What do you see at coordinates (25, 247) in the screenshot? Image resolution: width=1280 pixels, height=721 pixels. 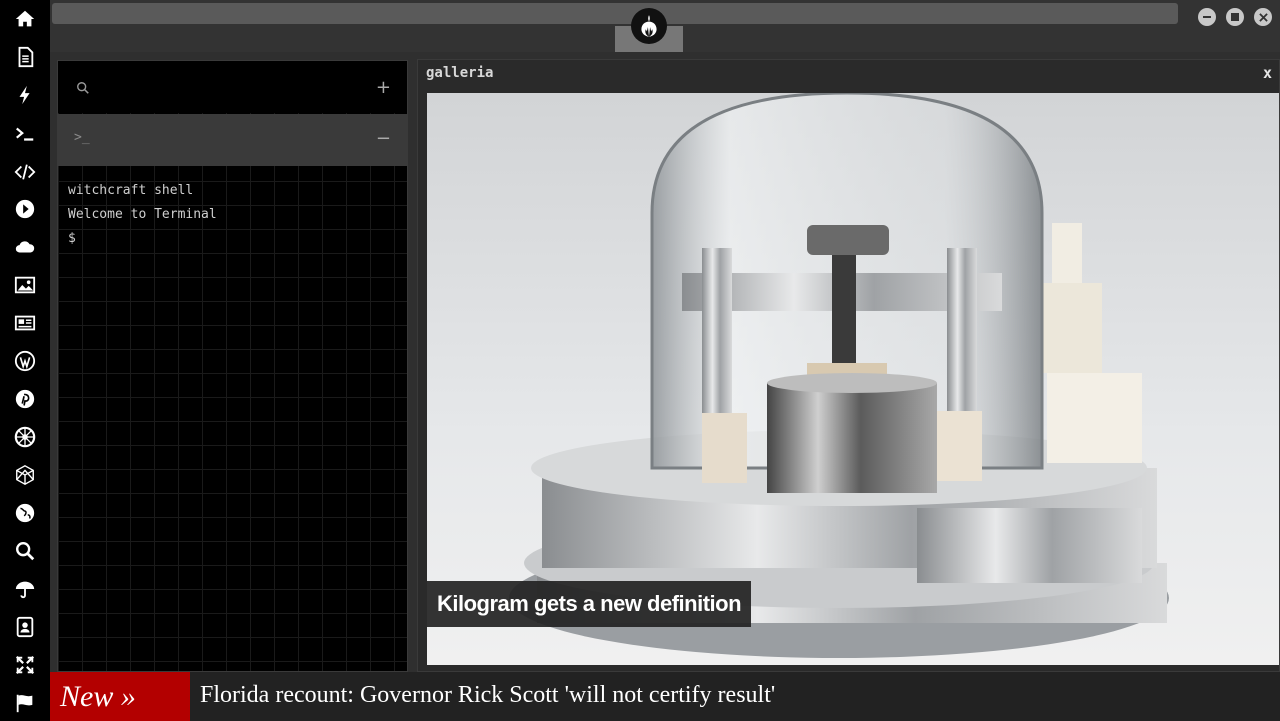 I see `cloud-icon` at bounding box center [25, 247].